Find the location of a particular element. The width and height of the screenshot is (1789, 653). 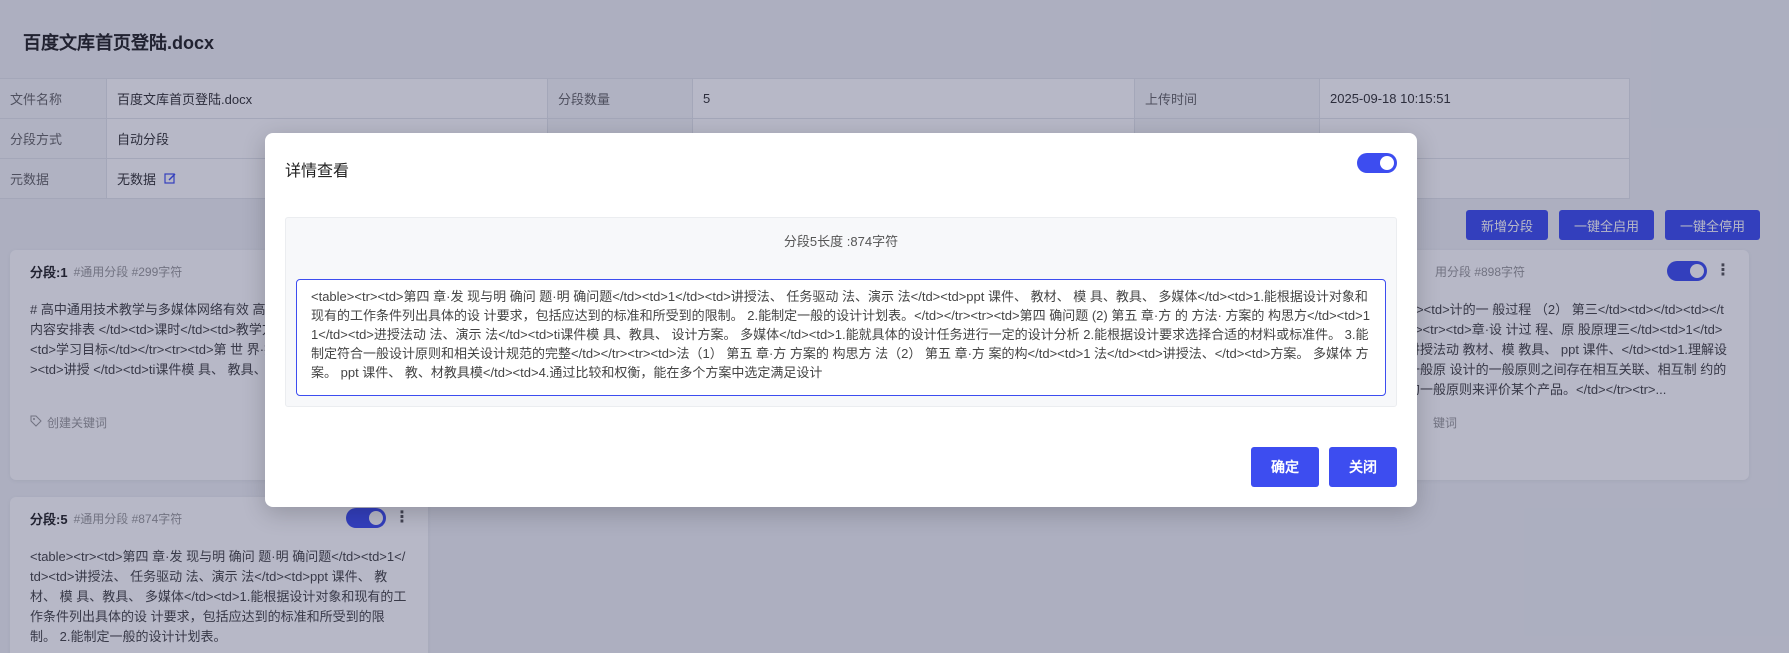

confirm-button: 确定 is located at coordinates (1285, 467).